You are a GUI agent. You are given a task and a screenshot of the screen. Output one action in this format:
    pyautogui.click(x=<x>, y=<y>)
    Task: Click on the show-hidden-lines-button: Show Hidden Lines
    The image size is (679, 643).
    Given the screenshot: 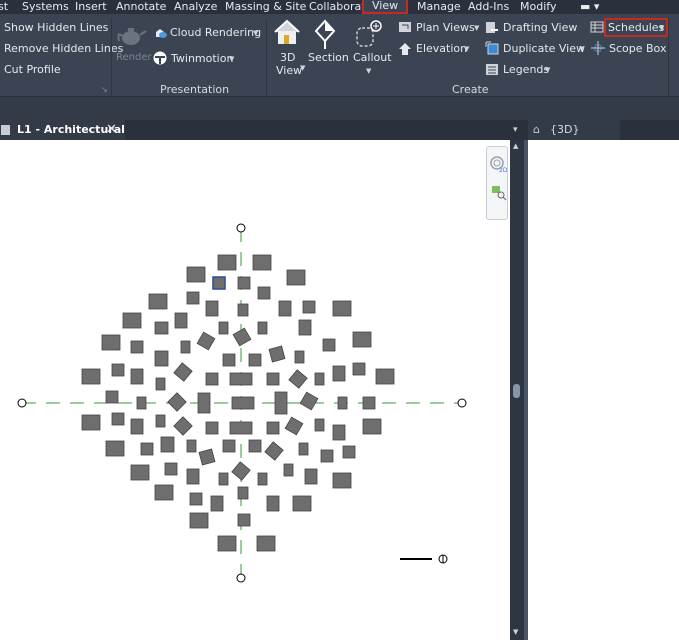 What is the action you would take?
    pyautogui.click(x=56, y=28)
    